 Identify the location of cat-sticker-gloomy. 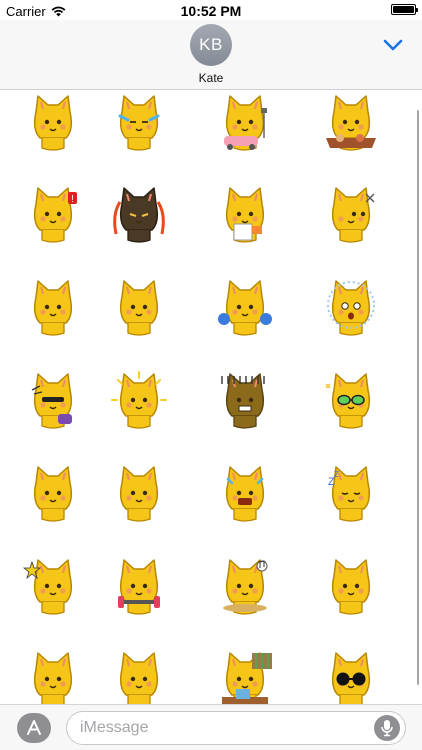
(245, 401).